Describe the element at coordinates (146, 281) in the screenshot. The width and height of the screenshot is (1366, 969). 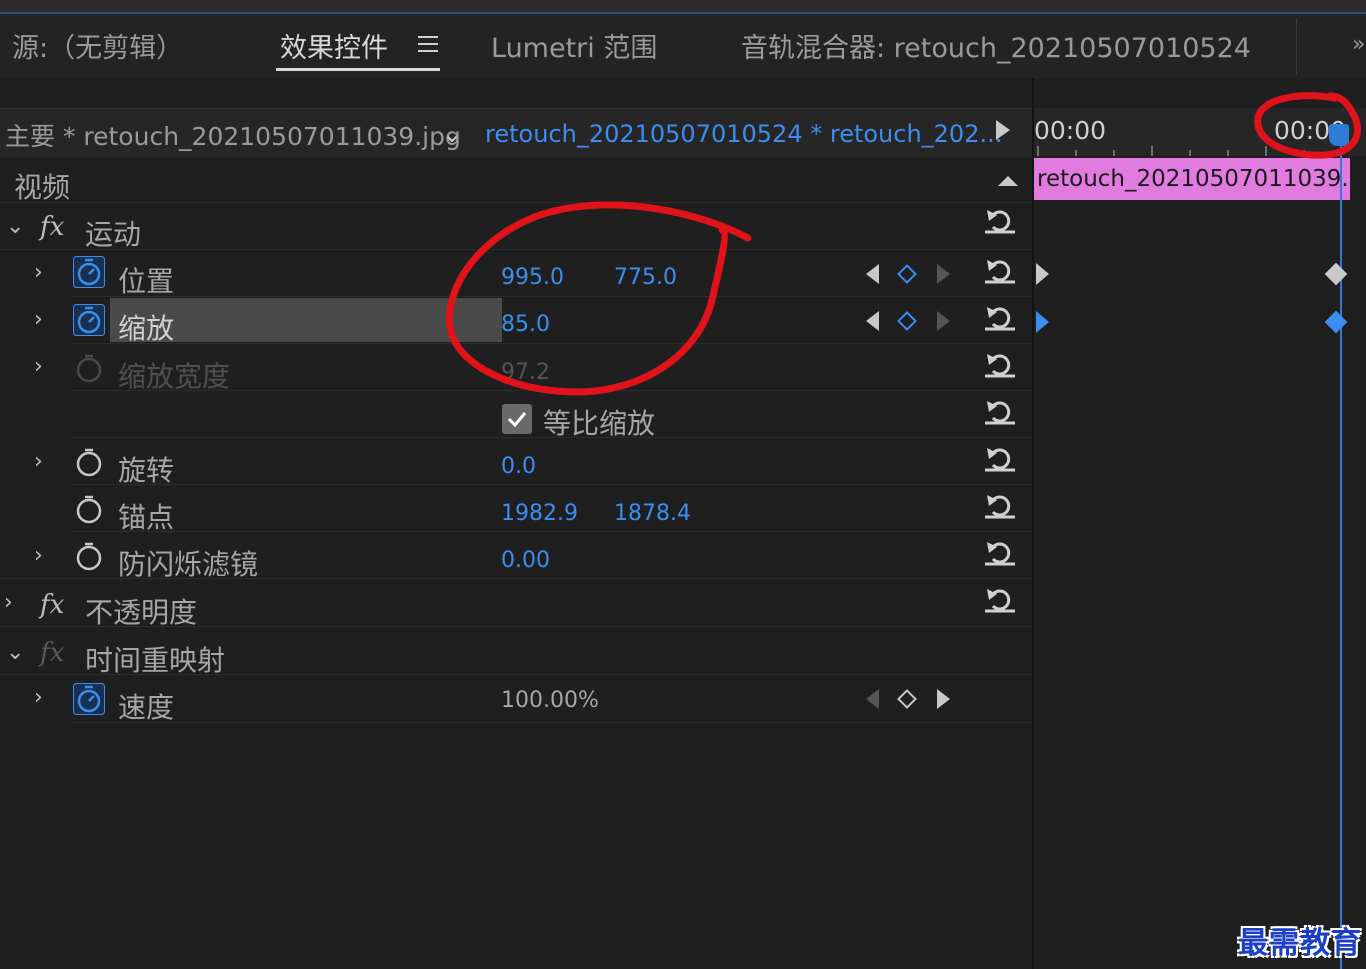
I see `position-label: 位置` at that location.